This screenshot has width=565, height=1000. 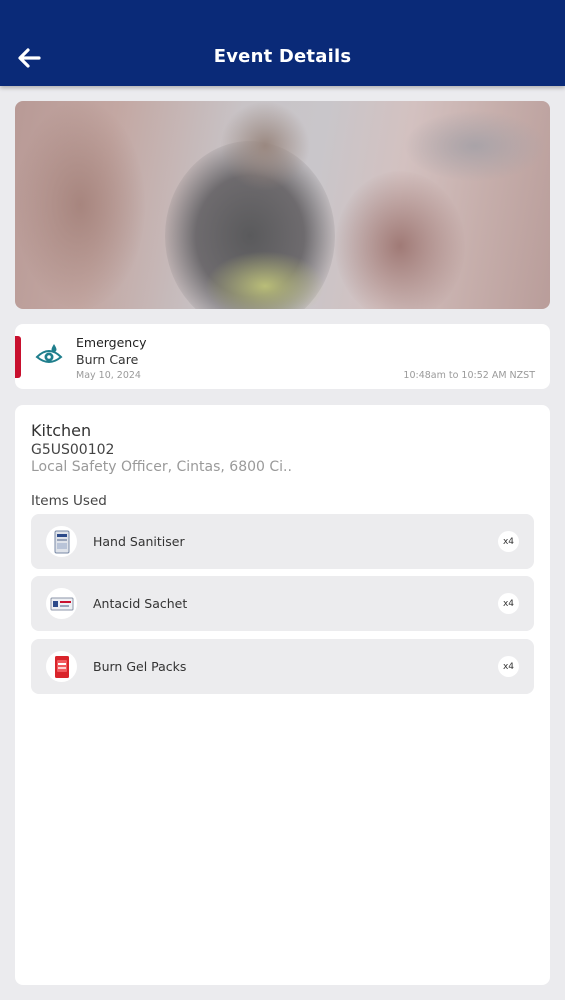 I want to click on item-label: Antacid Sachet, so click(x=140, y=603).